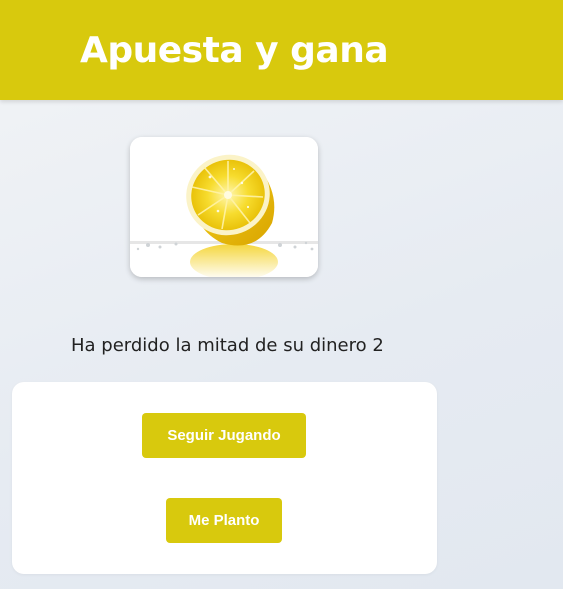  What do you see at coordinates (224, 520) in the screenshot?
I see `stop-button: Me Planto` at bounding box center [224, 520].